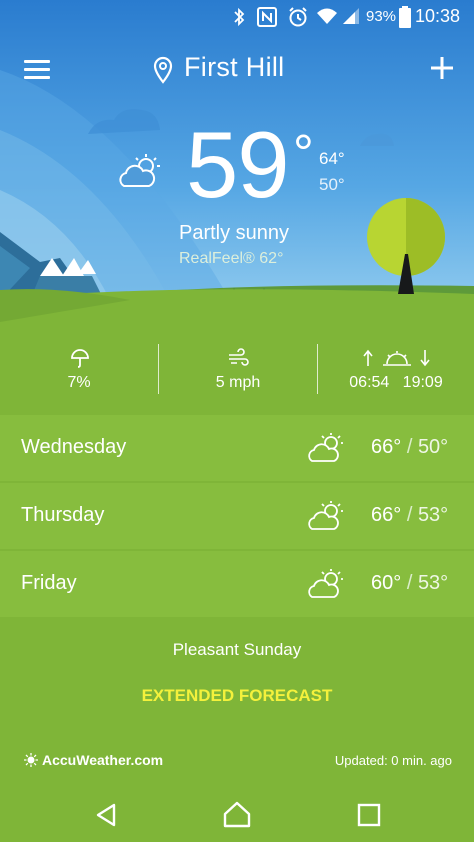  What do you see at coordinates (327, 16) in the screenshot?
I see `wifi-icon` at bounding box center [327, 16].